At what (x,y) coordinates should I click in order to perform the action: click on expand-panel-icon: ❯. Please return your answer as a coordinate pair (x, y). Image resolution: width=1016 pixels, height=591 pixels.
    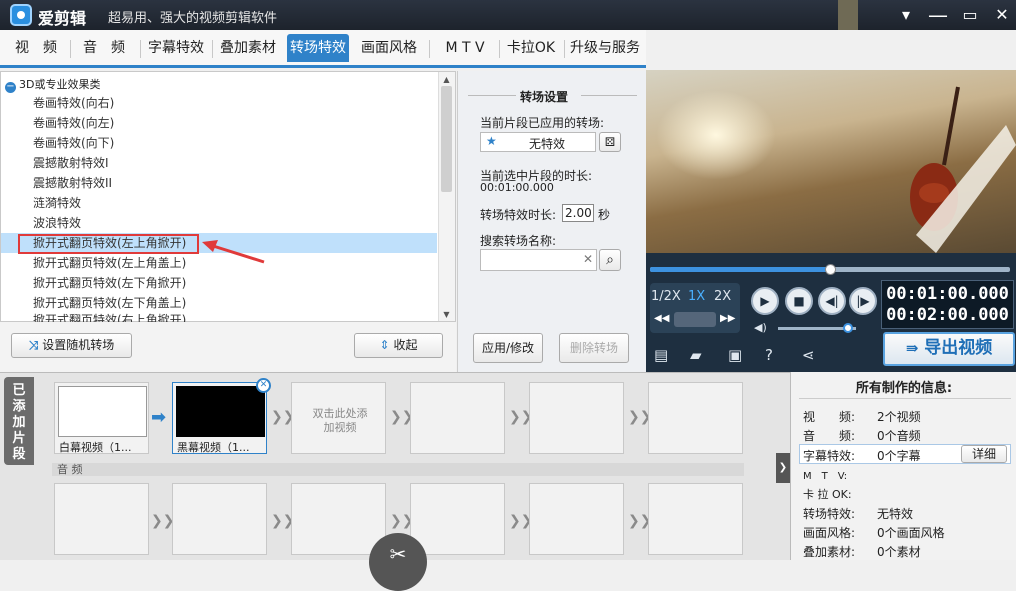
    Looking at the image, I should click on (783, 468).